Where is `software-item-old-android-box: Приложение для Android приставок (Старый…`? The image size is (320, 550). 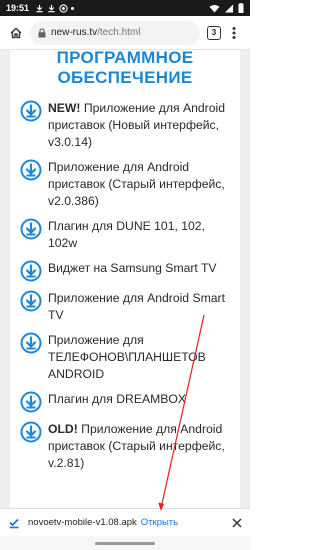 software-item-old-android-box: Приложение для Android приставок (Старый… is located at coordinates (126, 184).